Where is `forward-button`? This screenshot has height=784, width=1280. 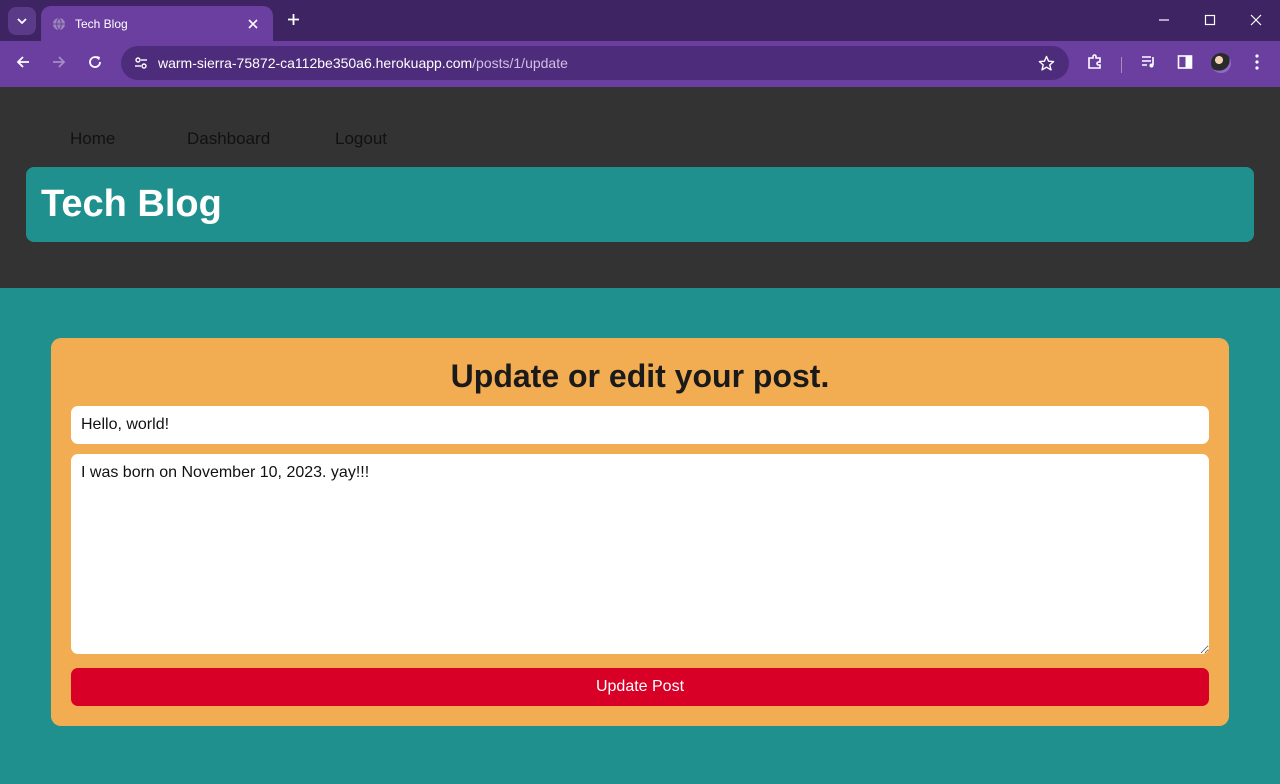 forward-button is located at coordinates (59, 64).